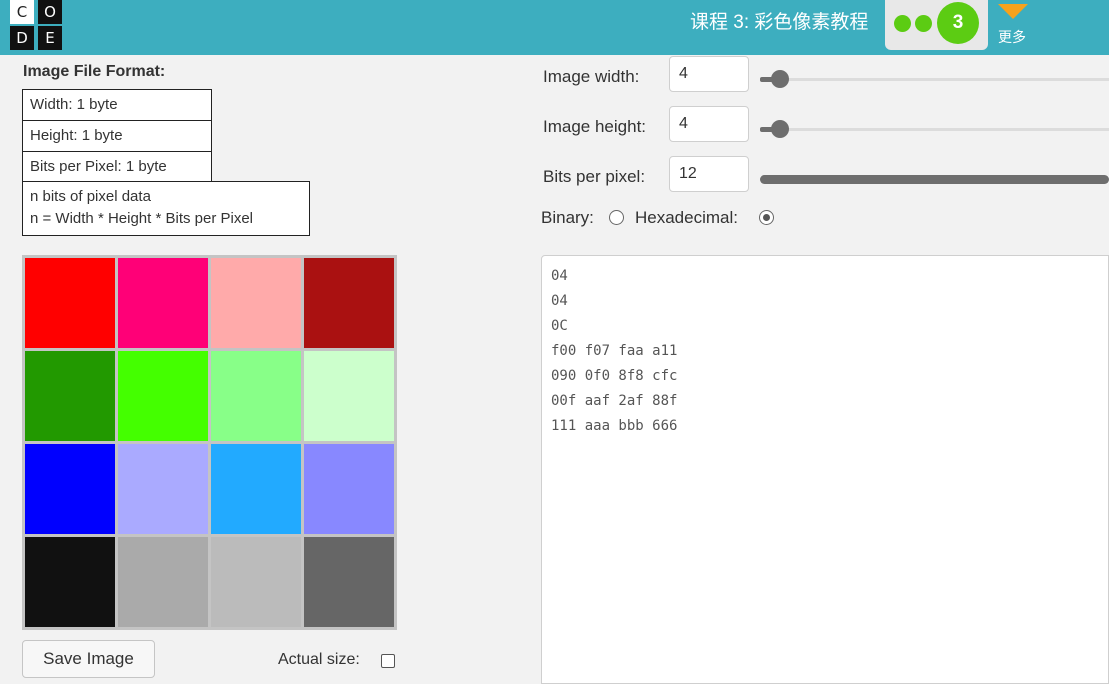 Image resolution: width=1109 pixels, height=684 pixels. Describe the element at coordinates (94, 71) in the screenshot. I see `file-format-title: Image File Format:` at that location.